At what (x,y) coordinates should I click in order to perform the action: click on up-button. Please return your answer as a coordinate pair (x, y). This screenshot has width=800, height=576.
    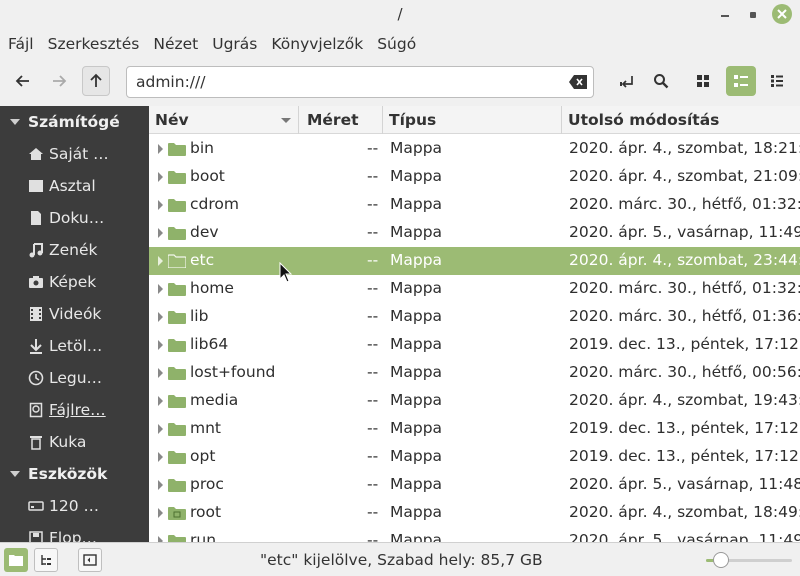
    Looking at the image, I should click on (96, 81).